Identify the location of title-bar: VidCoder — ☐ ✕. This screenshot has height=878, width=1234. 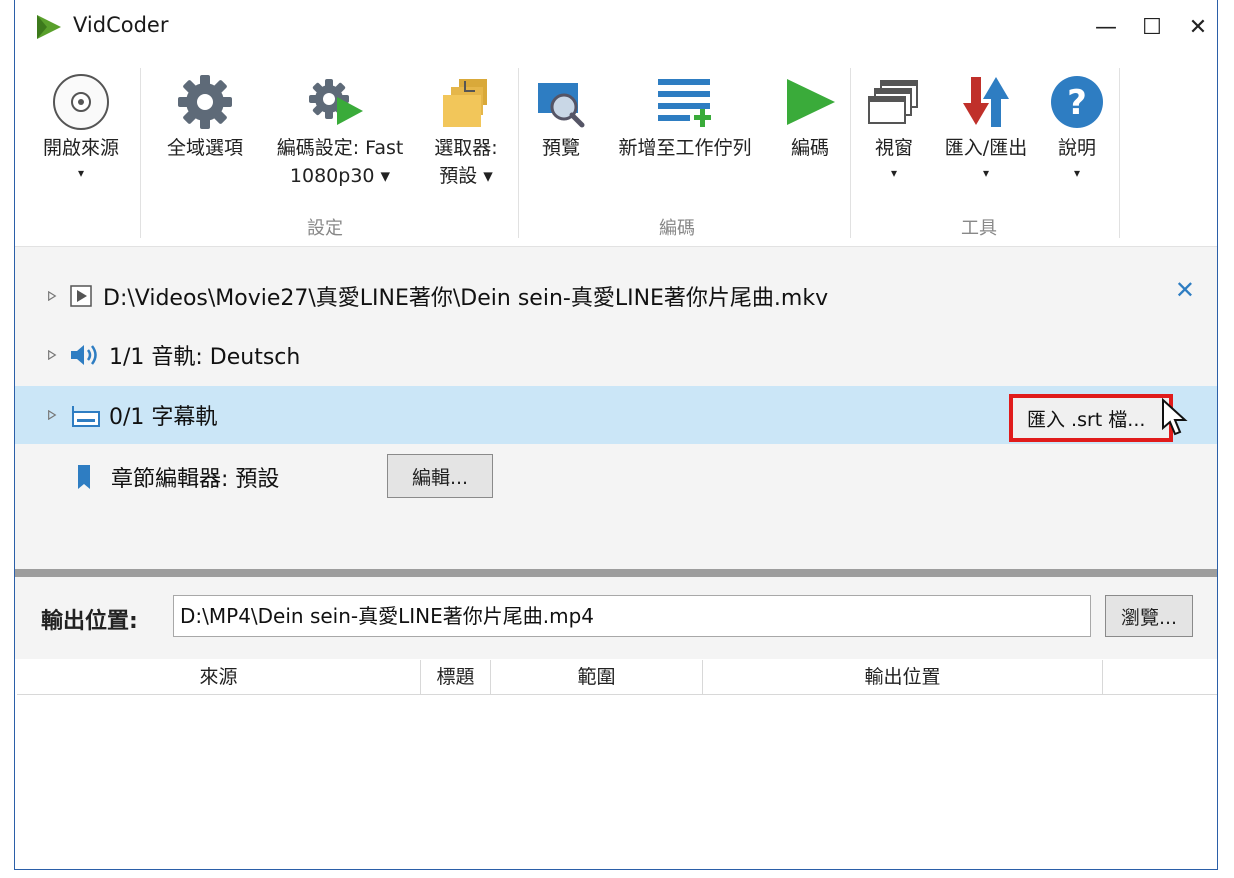
(616, 28).